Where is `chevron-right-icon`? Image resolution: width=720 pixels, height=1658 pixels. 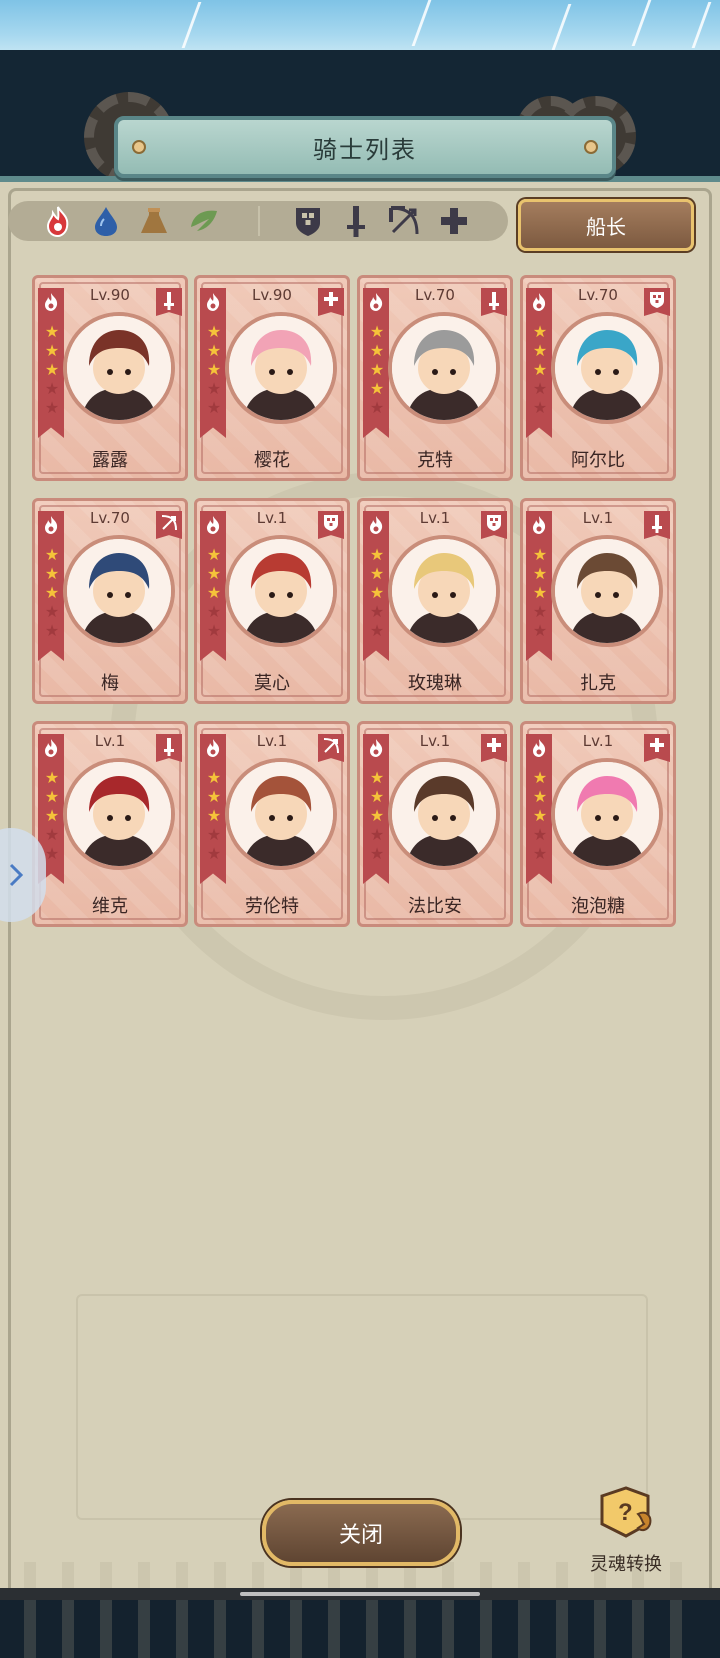 chevron-right-icon is located at coordinates (16, 875).